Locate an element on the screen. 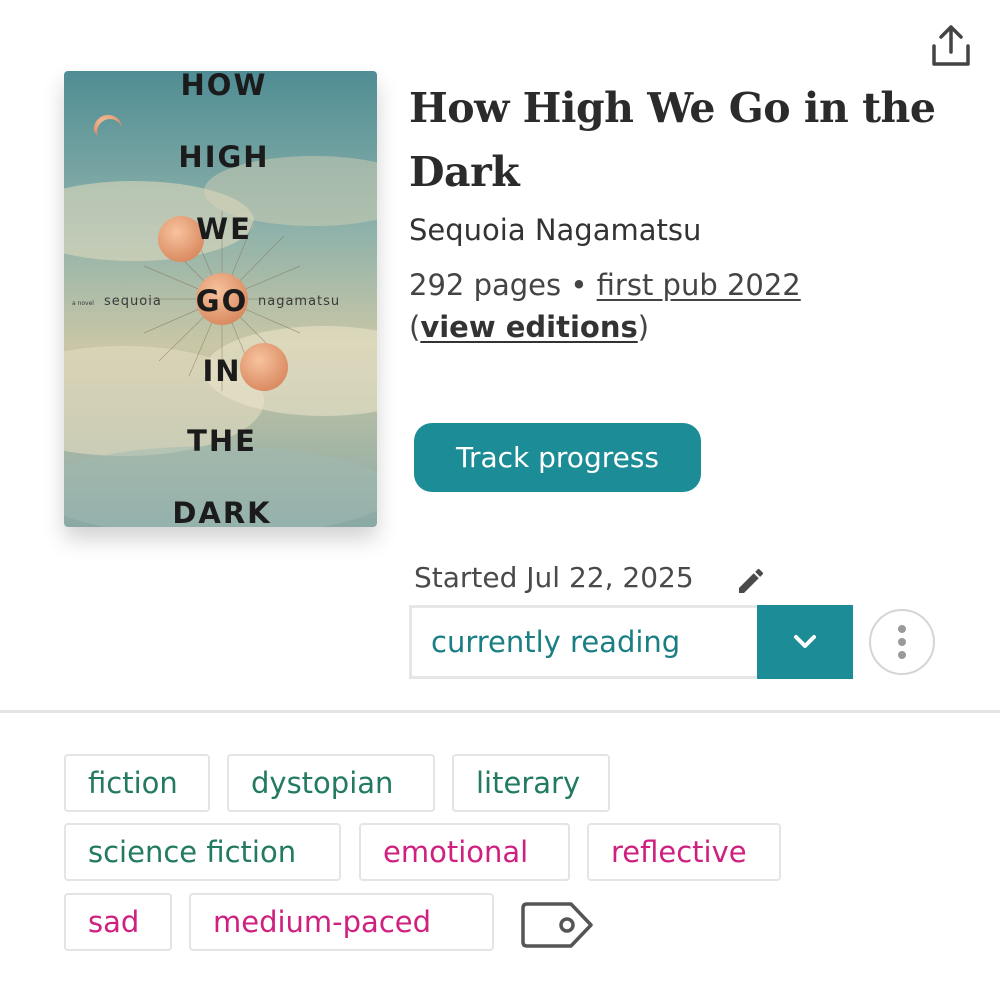 The height and width of the screenshot is (994, 1000). chevron-down-icon is located at coordinates (805, 641).